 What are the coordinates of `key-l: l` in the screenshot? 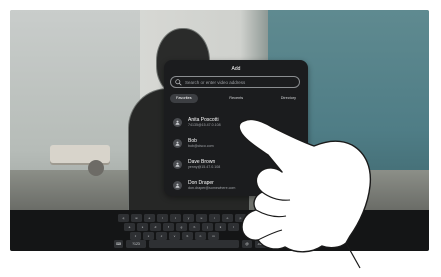 It's located at (233, 227).